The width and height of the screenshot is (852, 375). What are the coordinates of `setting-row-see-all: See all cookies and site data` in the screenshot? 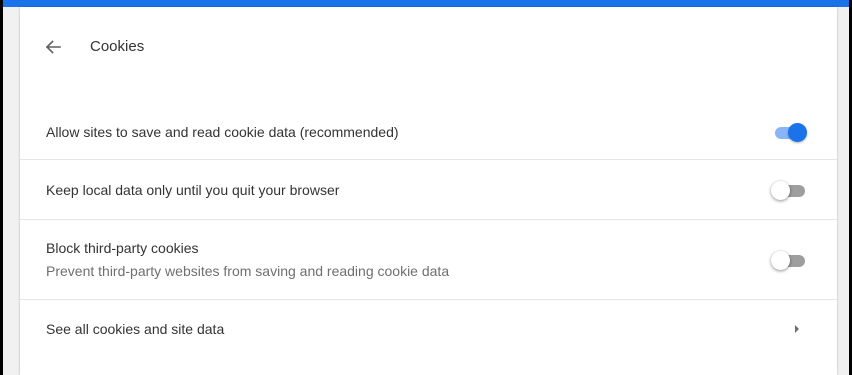 It's located at (428, 328).